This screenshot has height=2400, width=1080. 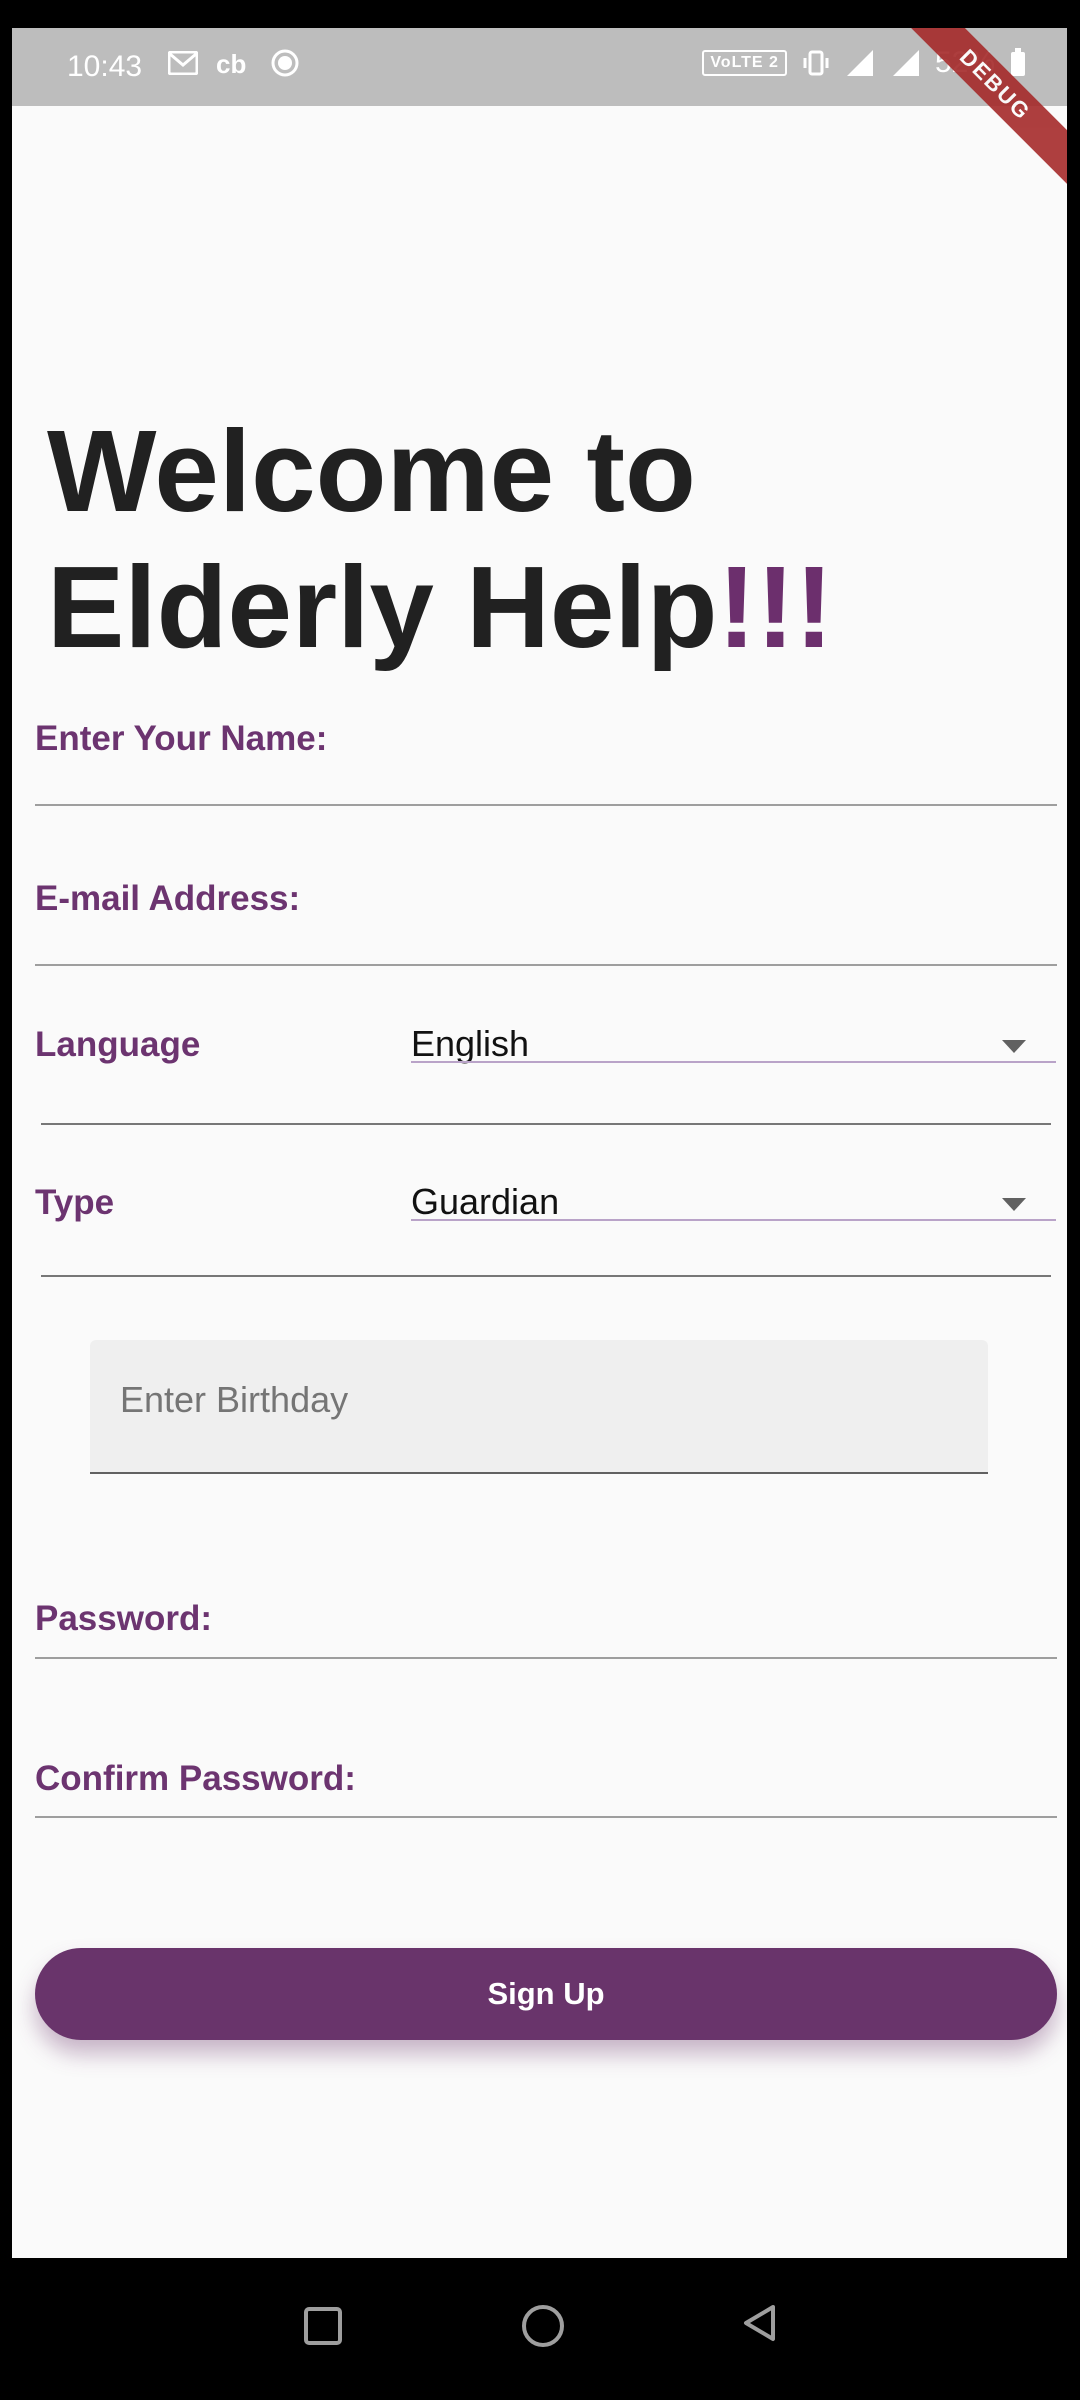 I want to click on name-label: Enter Your Name:, so click(x=181, y=738).